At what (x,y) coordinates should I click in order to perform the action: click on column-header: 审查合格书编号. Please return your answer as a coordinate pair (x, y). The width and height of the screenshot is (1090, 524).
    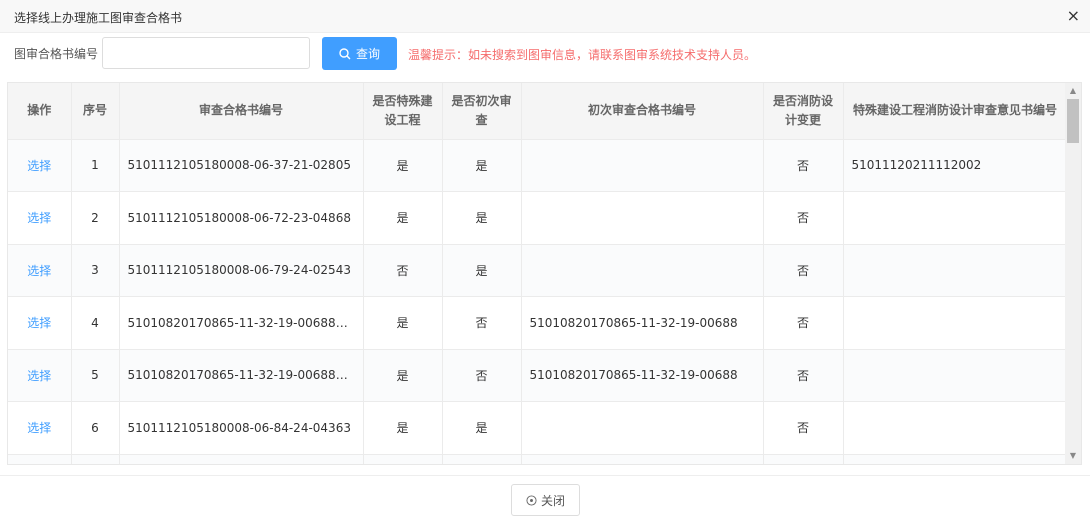
    Looking at the image, I should click on (241, 111).